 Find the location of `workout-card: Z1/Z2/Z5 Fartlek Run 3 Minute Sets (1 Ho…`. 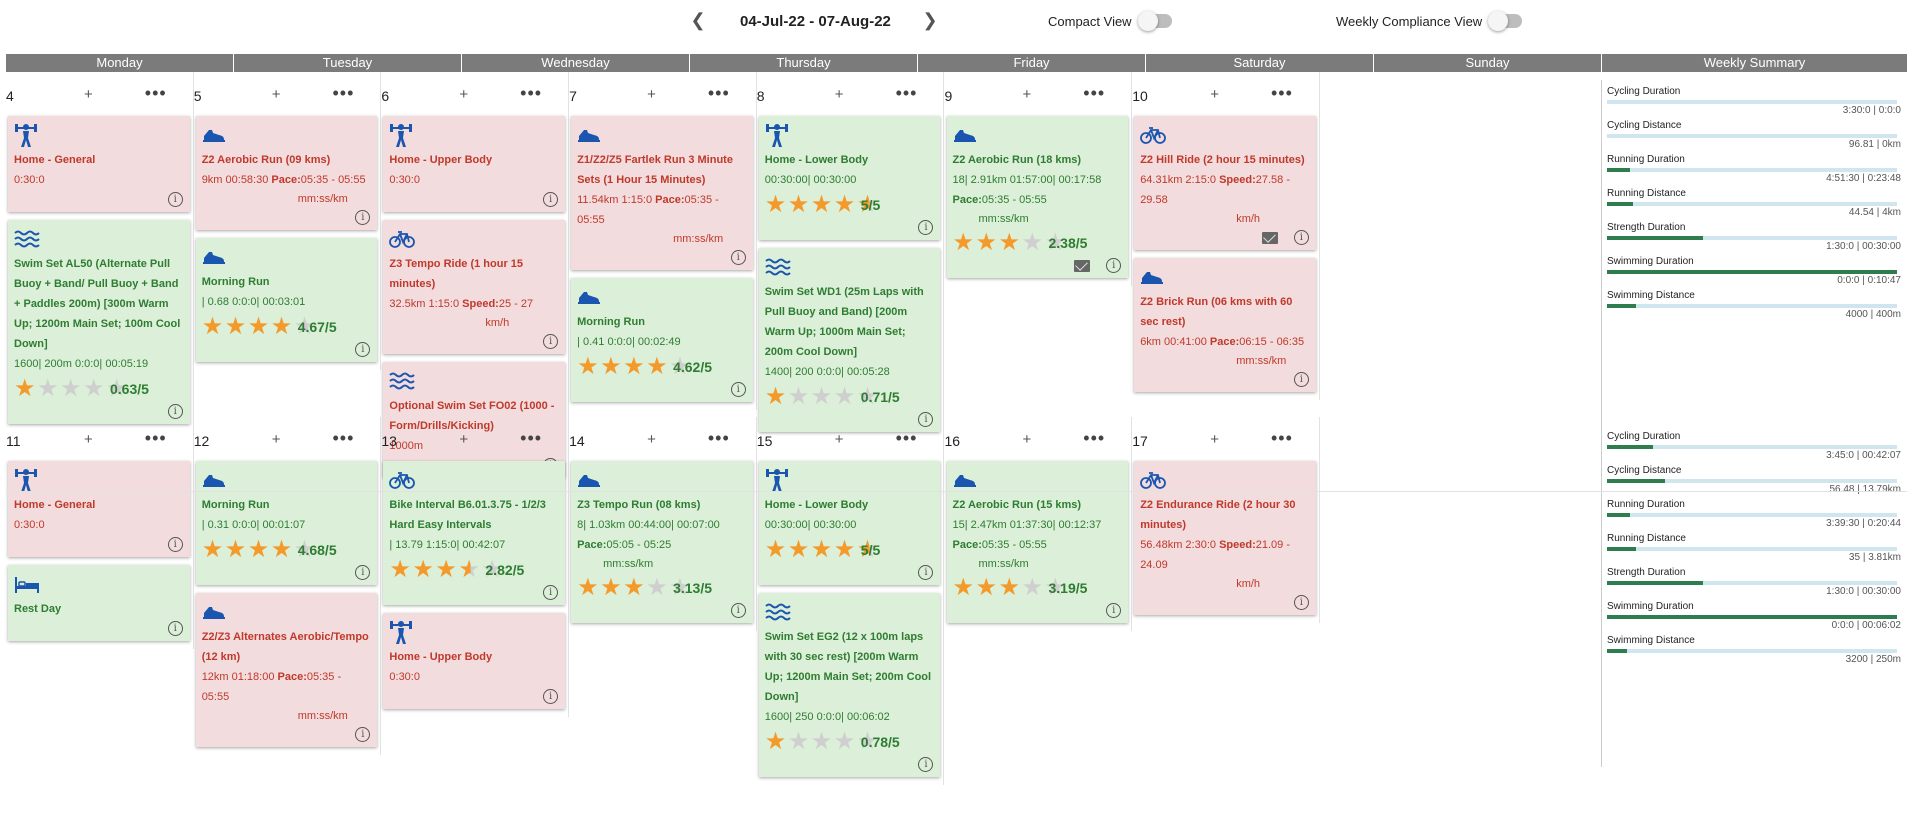

workout-card: Z1/Z2/Z5 Fartlek Run 3 Minute Sets (1 Ho… is located at coordinates (662, 193).